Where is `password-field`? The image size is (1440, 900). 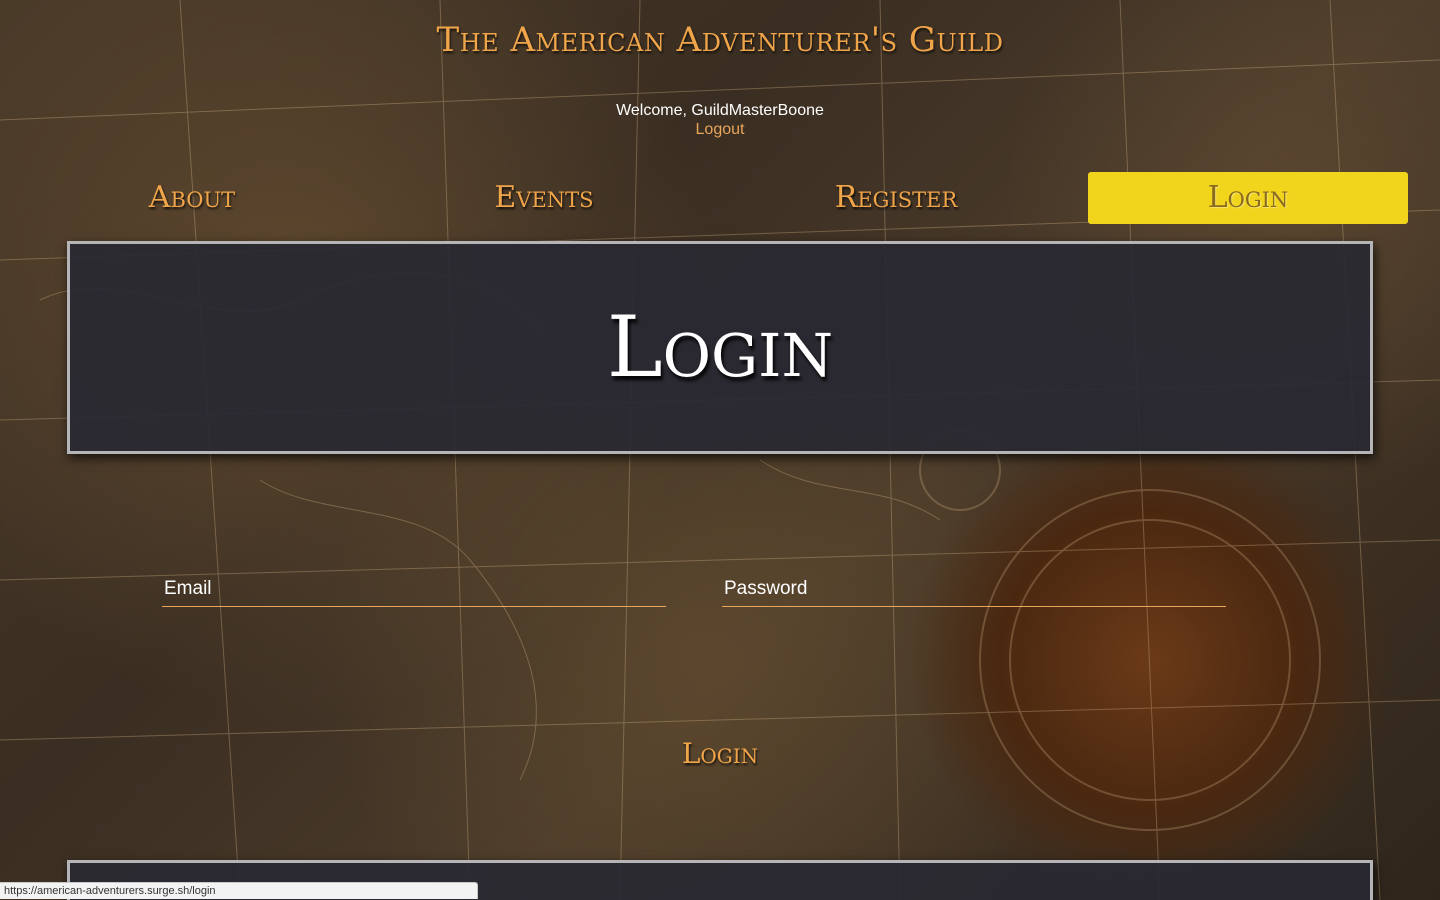
password-field is located at coordinates (975, 589).